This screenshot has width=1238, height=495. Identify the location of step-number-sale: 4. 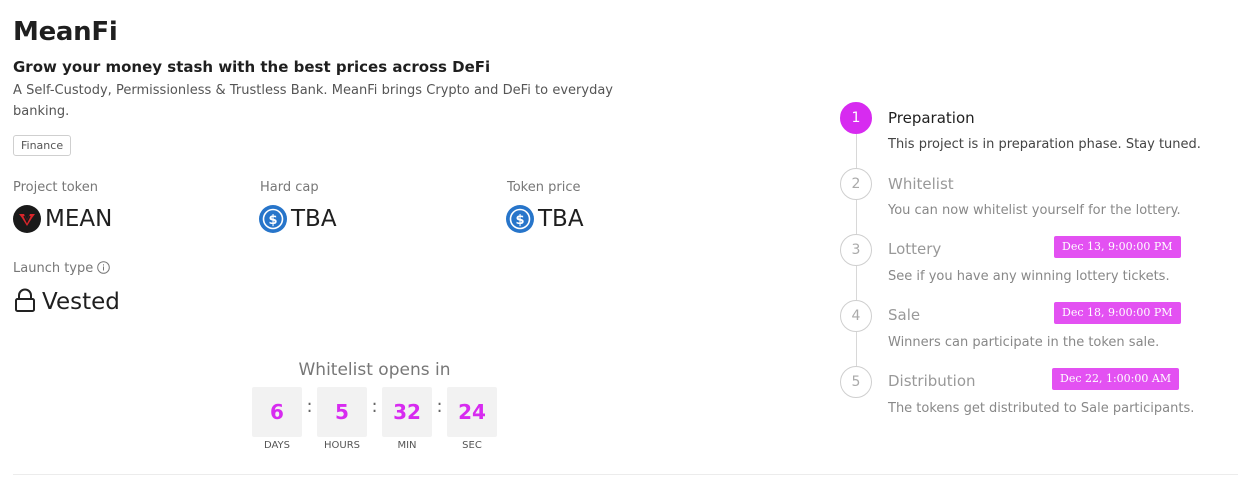
(856, 316).